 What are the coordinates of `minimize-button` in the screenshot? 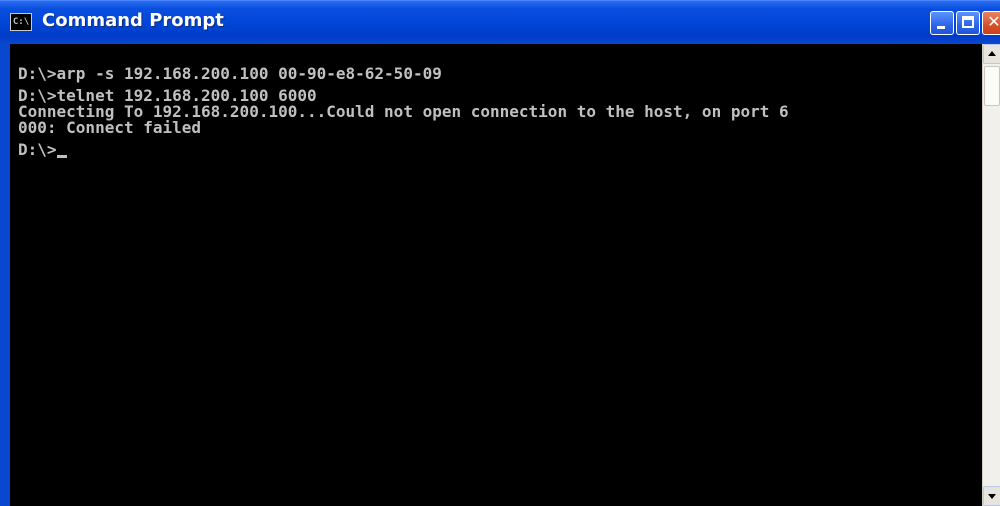 It's located at (942, 23).